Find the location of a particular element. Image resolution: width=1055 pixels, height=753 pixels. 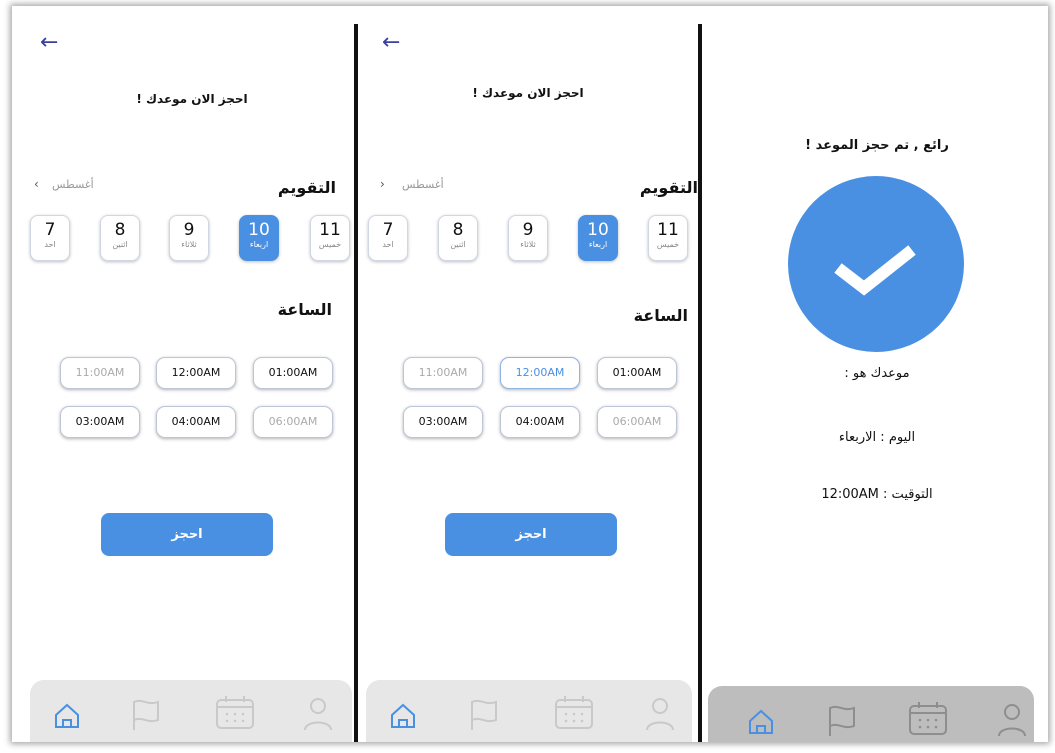

confirmation-title: رائع , تم حجز الموعد ! is located at coordinates (877, 145).